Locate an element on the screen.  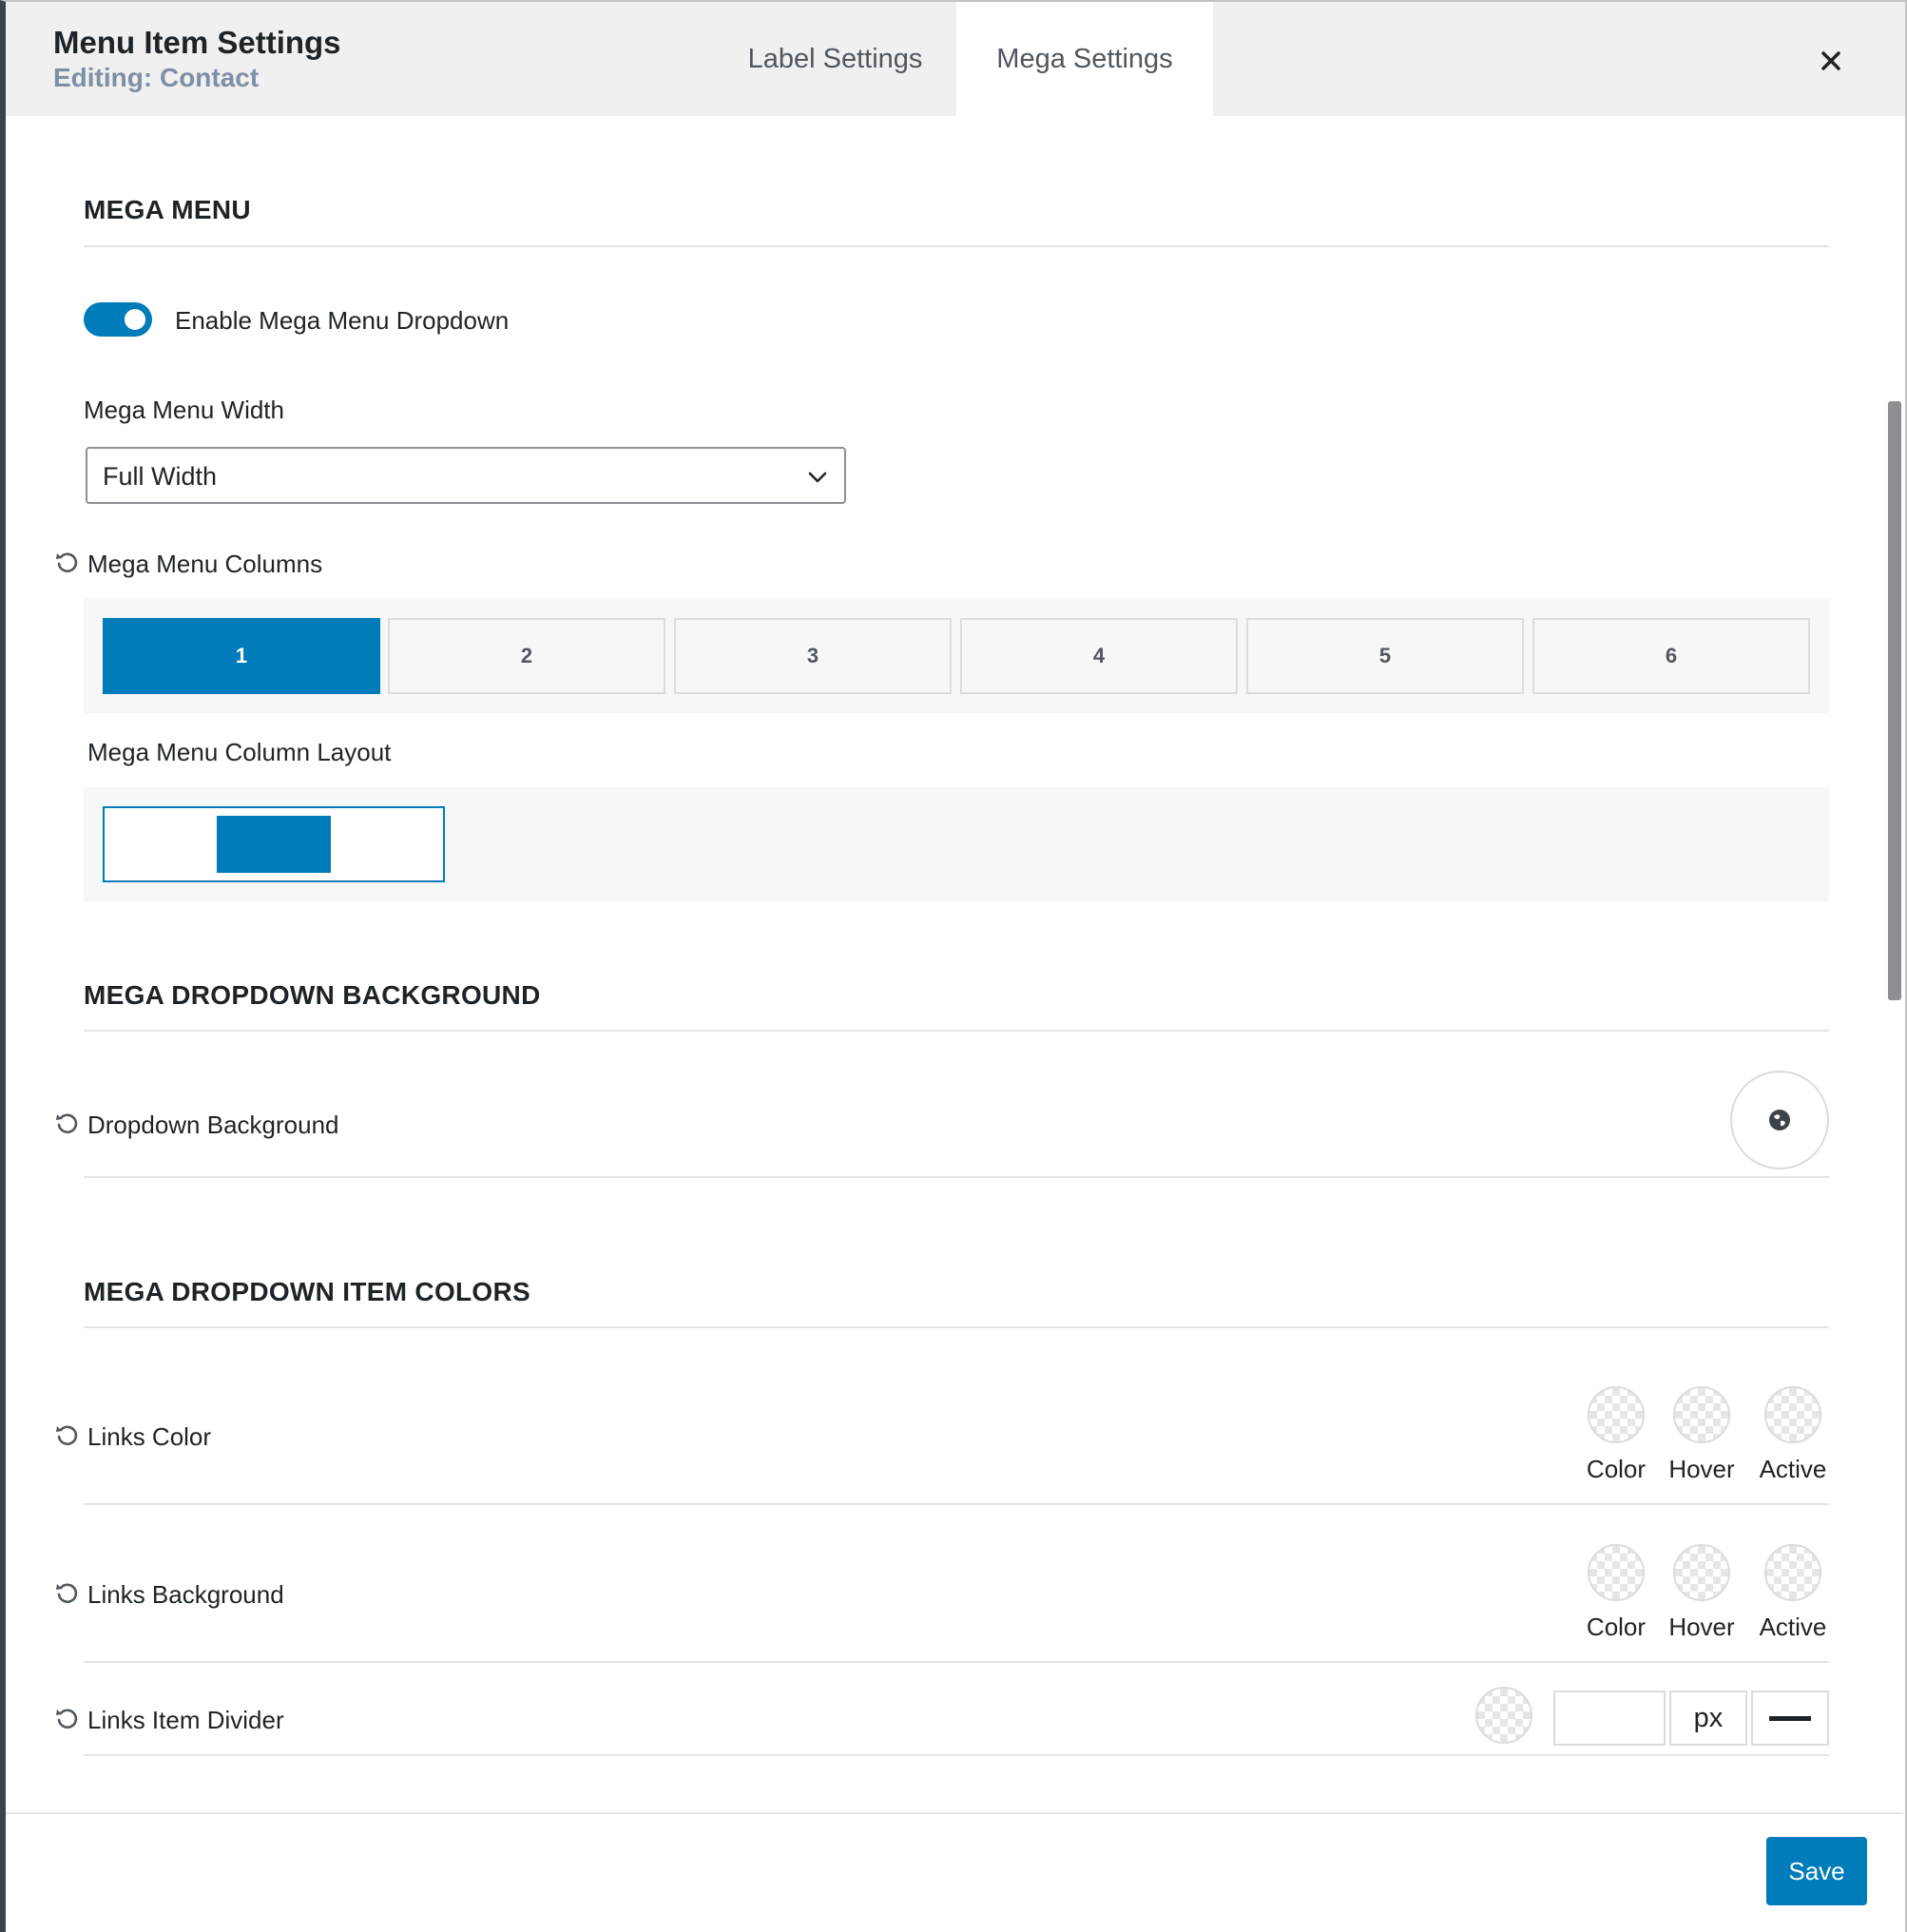
column-layout-preview is located at coordinates (274, 844).